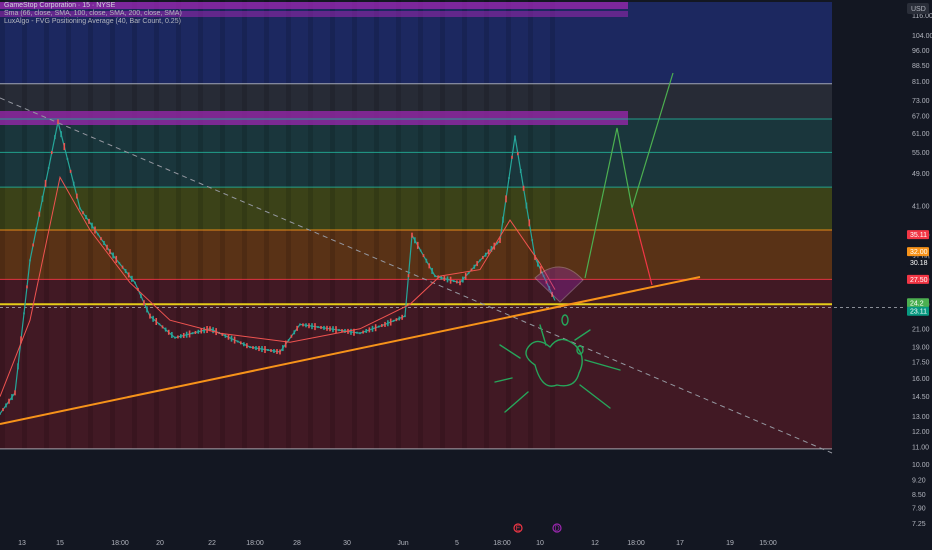  Describe the element at coordinates (921, 82) in the screenshot. I see `y-tick-label: 81.00` at that location.